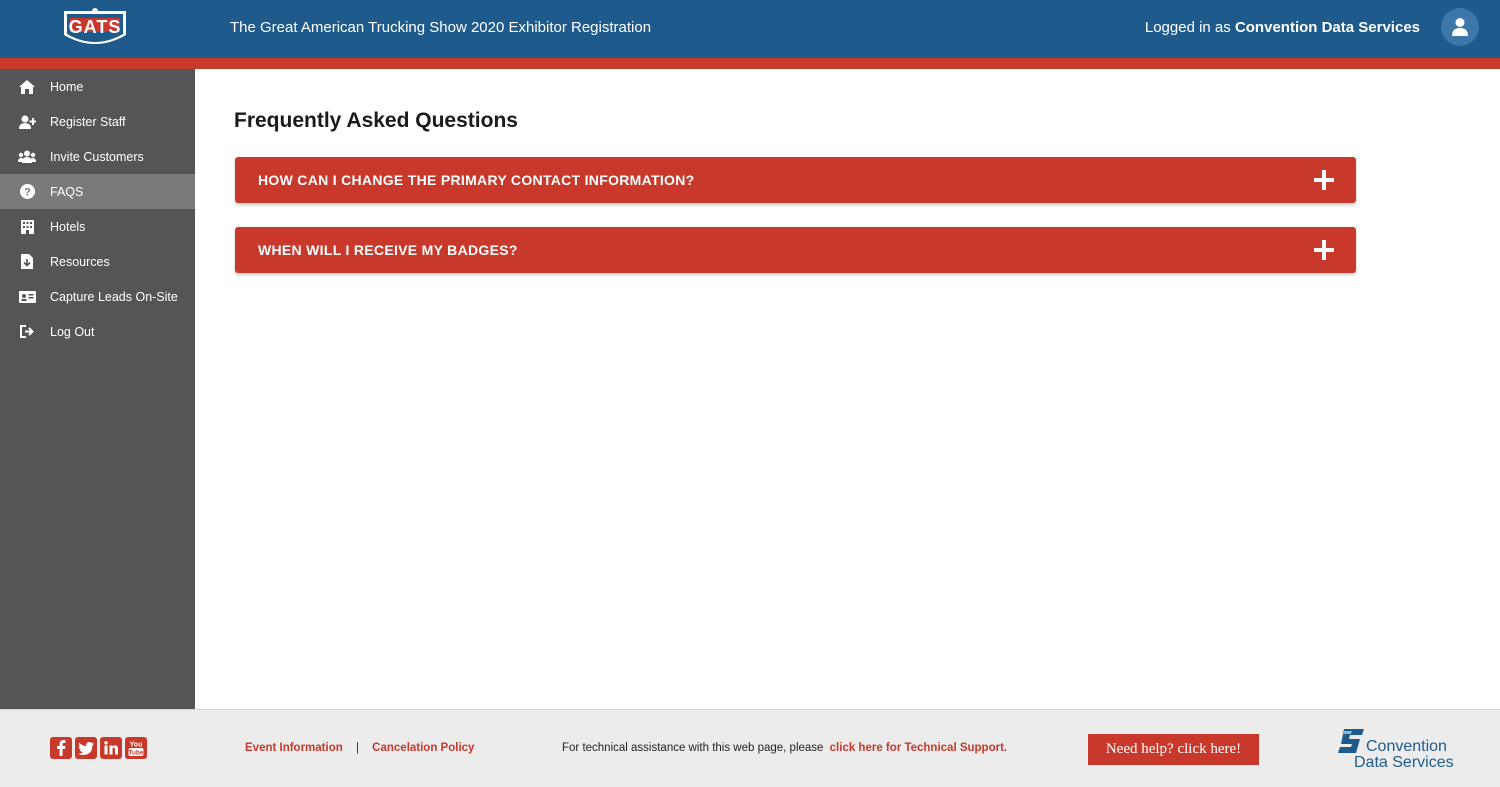 Image resolution: width=1500 pixels, height=787 pixels. What do you see at coordinates (27, 227) in the screenshot?
I see `building-icon` at bounding box center [27, 227].